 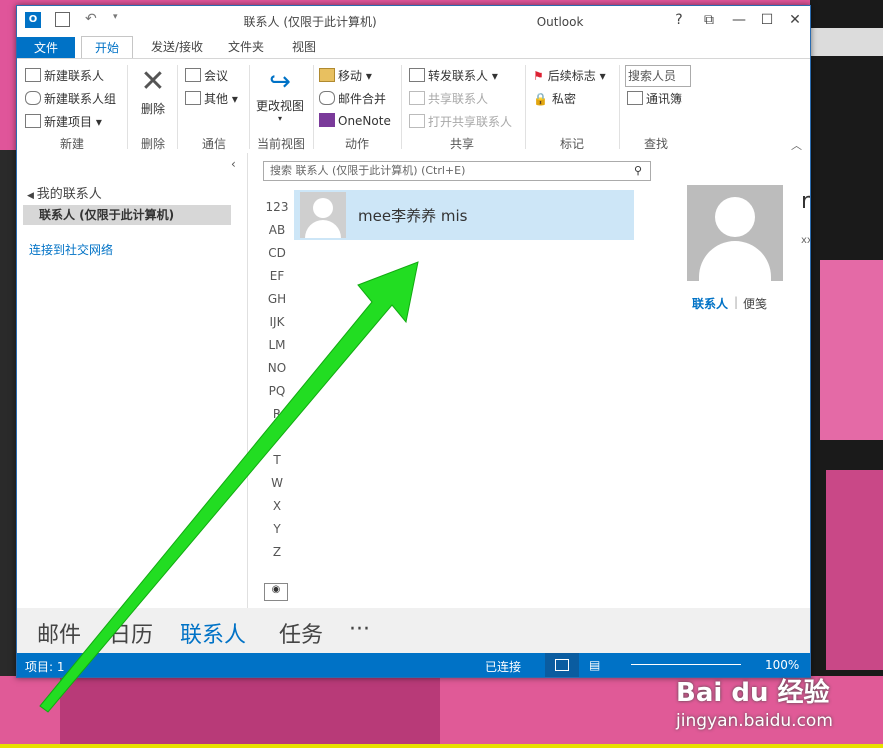 What do you see at coordinates (45, 667) in the screenshot?
I see `status-items-count: 项目: 1` at bounding box center [45, 667].